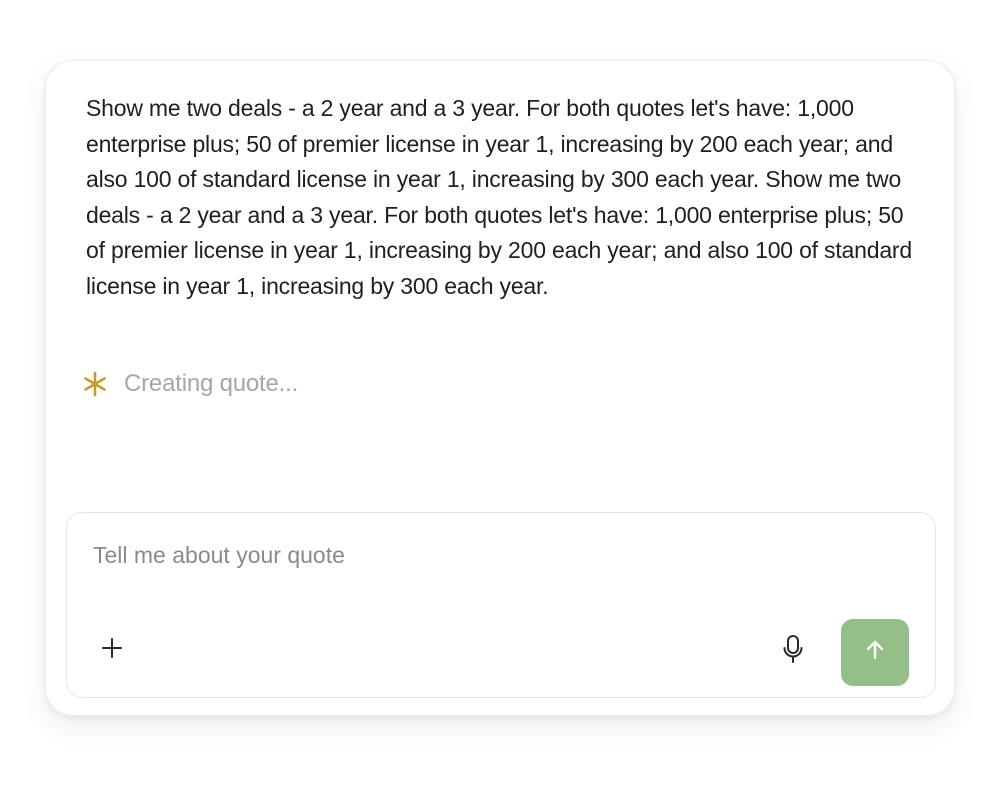 Image resolution: width=1000 pixels, height=799 pixels. I want to click on send-button, so click(875, 652).